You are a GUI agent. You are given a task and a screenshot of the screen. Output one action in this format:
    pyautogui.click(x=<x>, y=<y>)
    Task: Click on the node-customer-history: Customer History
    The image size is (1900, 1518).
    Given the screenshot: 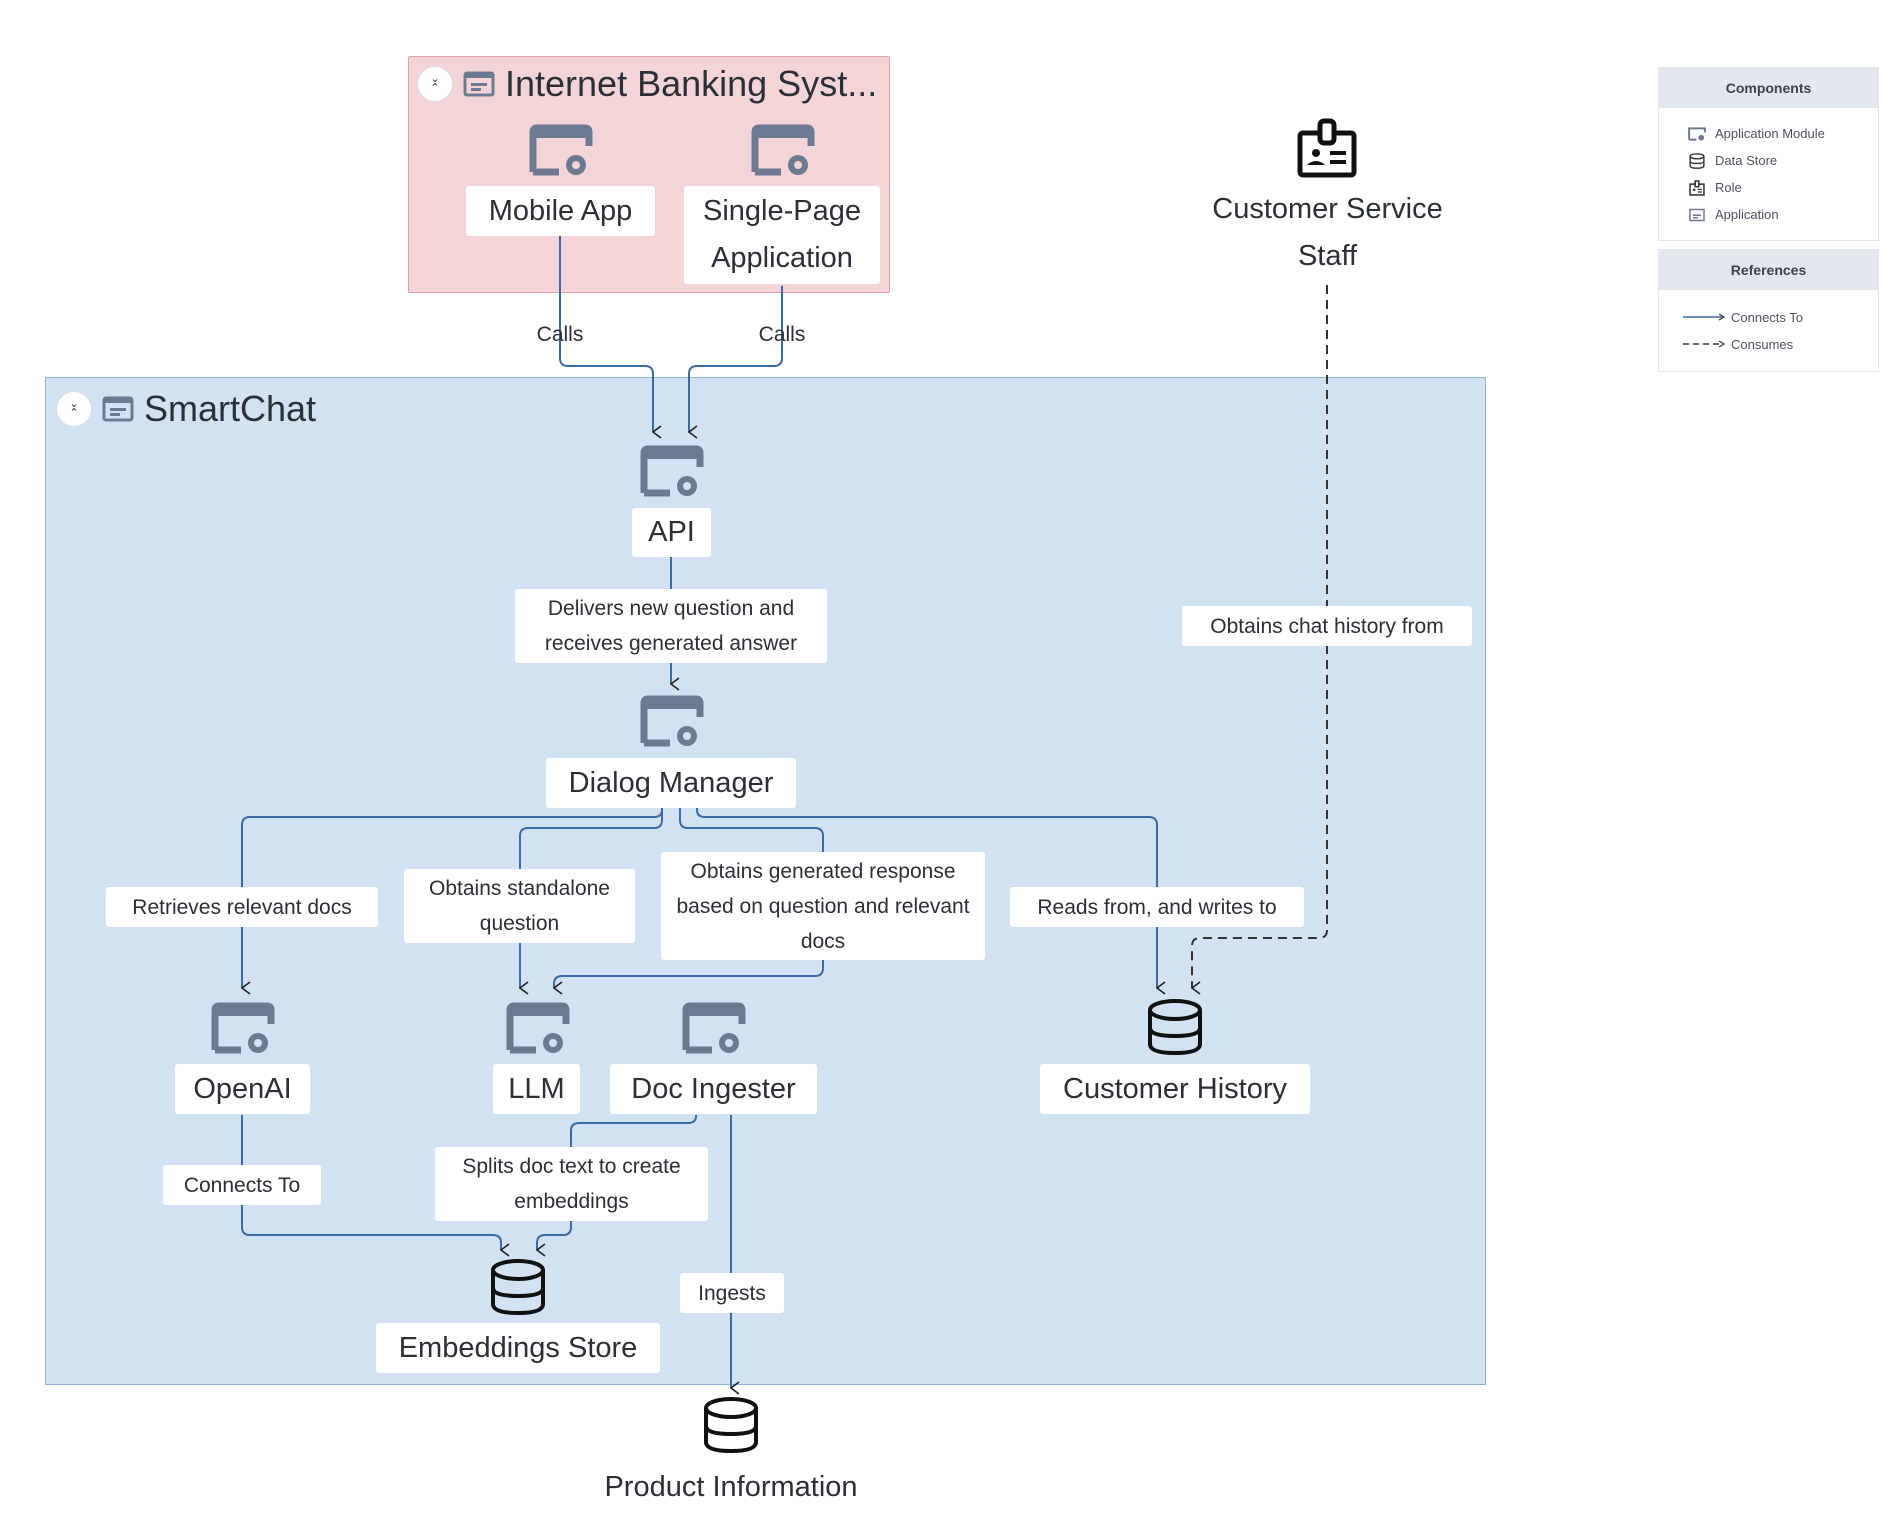 What is the action you would take?
    pyautogui.click(x=1175, y=1089)
    